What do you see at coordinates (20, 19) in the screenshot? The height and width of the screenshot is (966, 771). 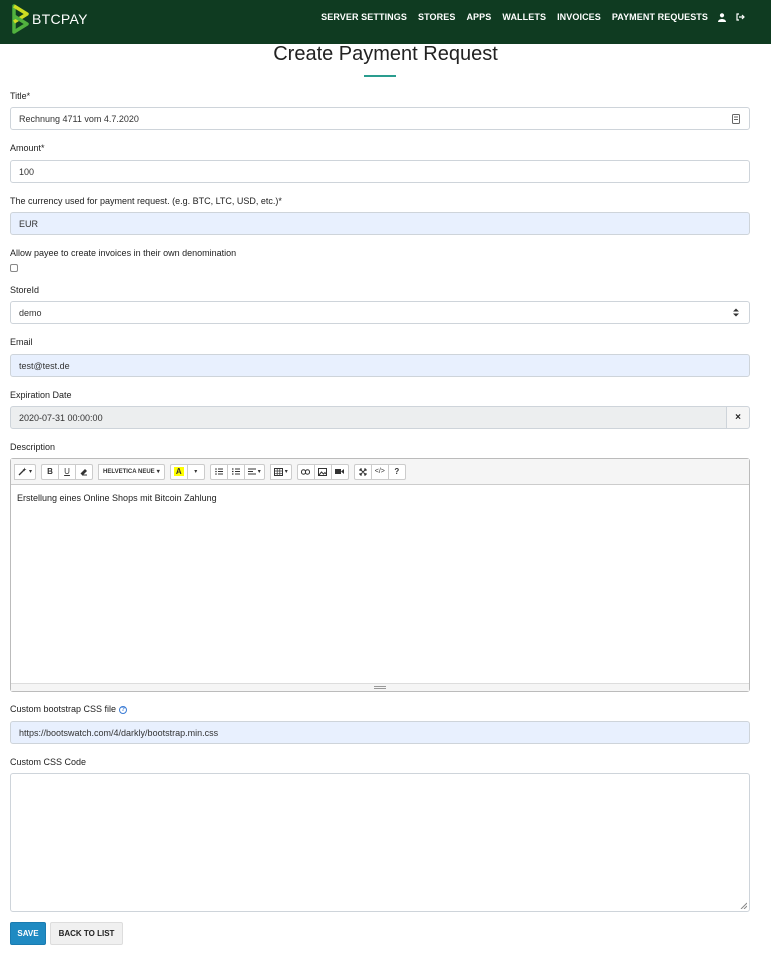 I see `btcpay-logo-icon` at bounding box center [20, 19].